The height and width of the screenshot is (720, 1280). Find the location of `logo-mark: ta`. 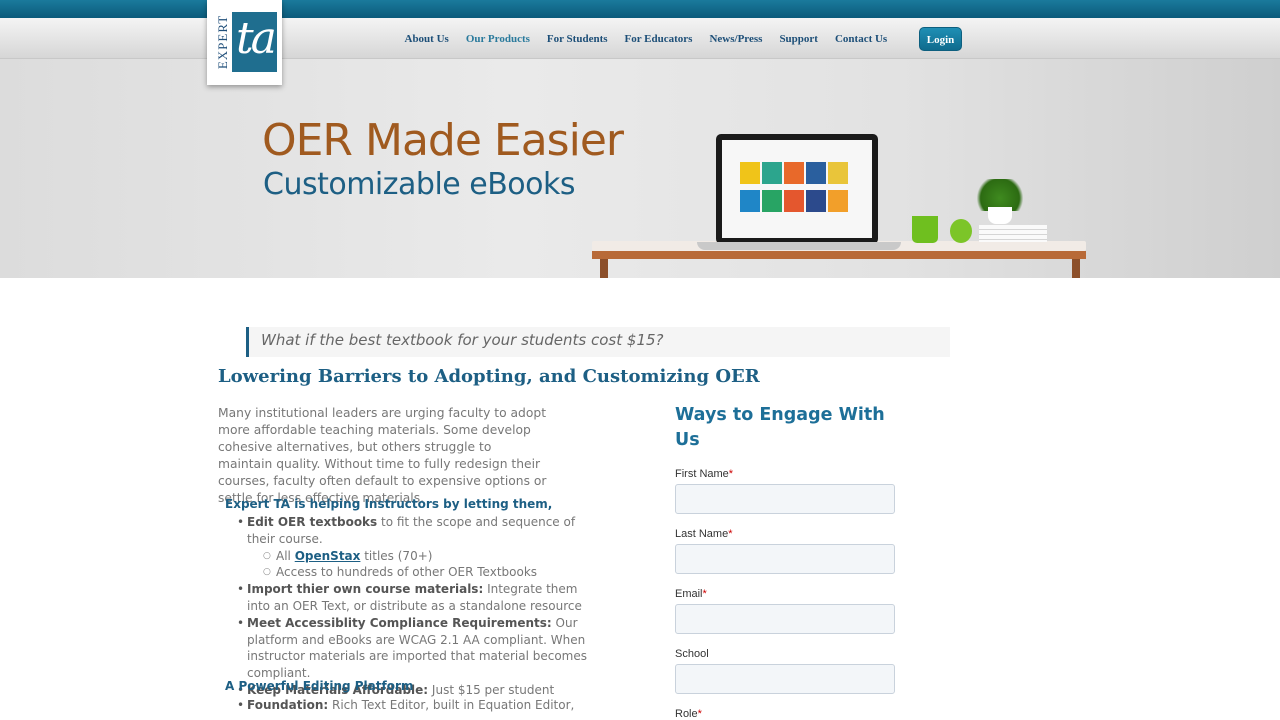

logo-mark: ta is located at coordinates (256, 38).